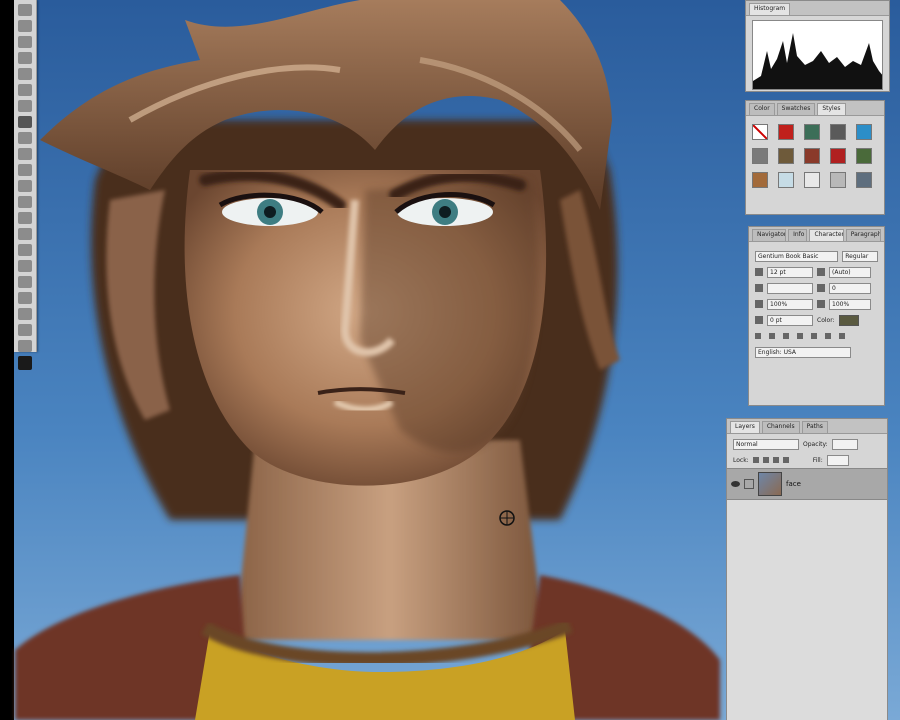 The height and width of the screenshot is (720, 900). Describe the element at coordinates (826, 235) in the screenshot. I see `tab-character: Character` at that location.